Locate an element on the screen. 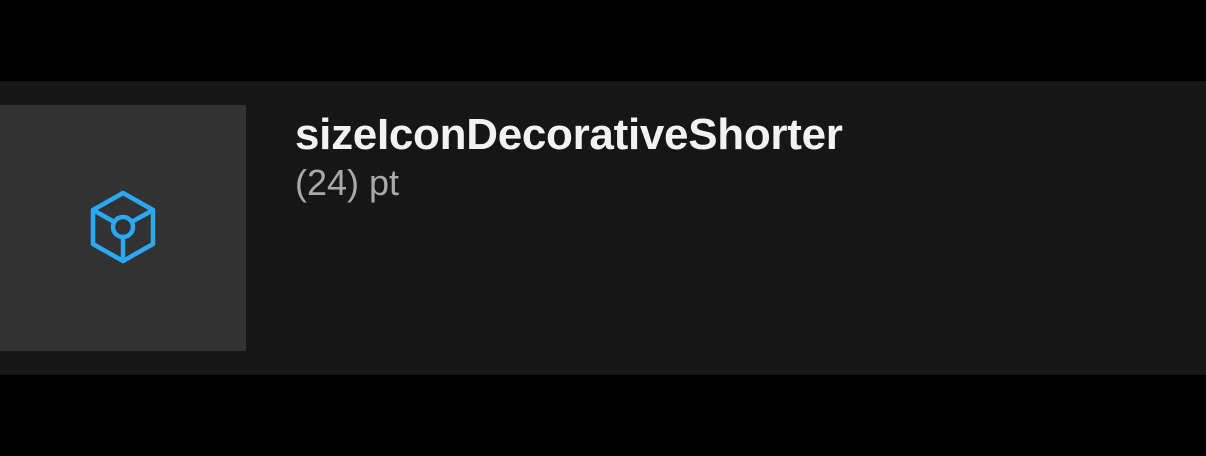 This screenshot has width=1206, height=456. token-value: (24) pt is located at coordinates (347, 182).